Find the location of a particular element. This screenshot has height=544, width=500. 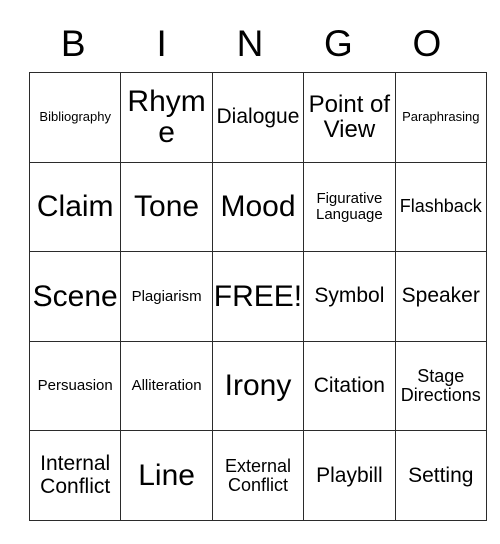

bingo-cell-o1: Paraphrasing is located at coordinates (440, 117).